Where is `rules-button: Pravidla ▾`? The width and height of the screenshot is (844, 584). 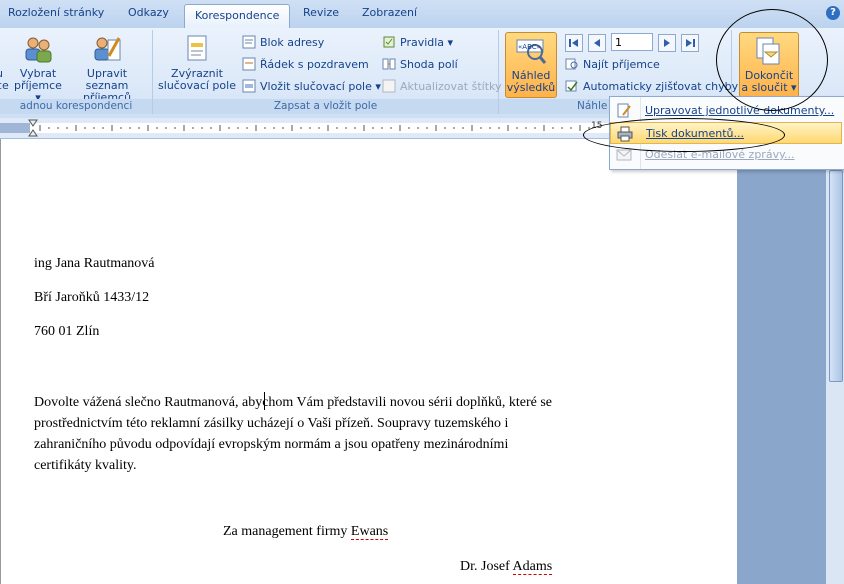
rules-button: Pravidla ▾ is located at coordinates (417, 43).